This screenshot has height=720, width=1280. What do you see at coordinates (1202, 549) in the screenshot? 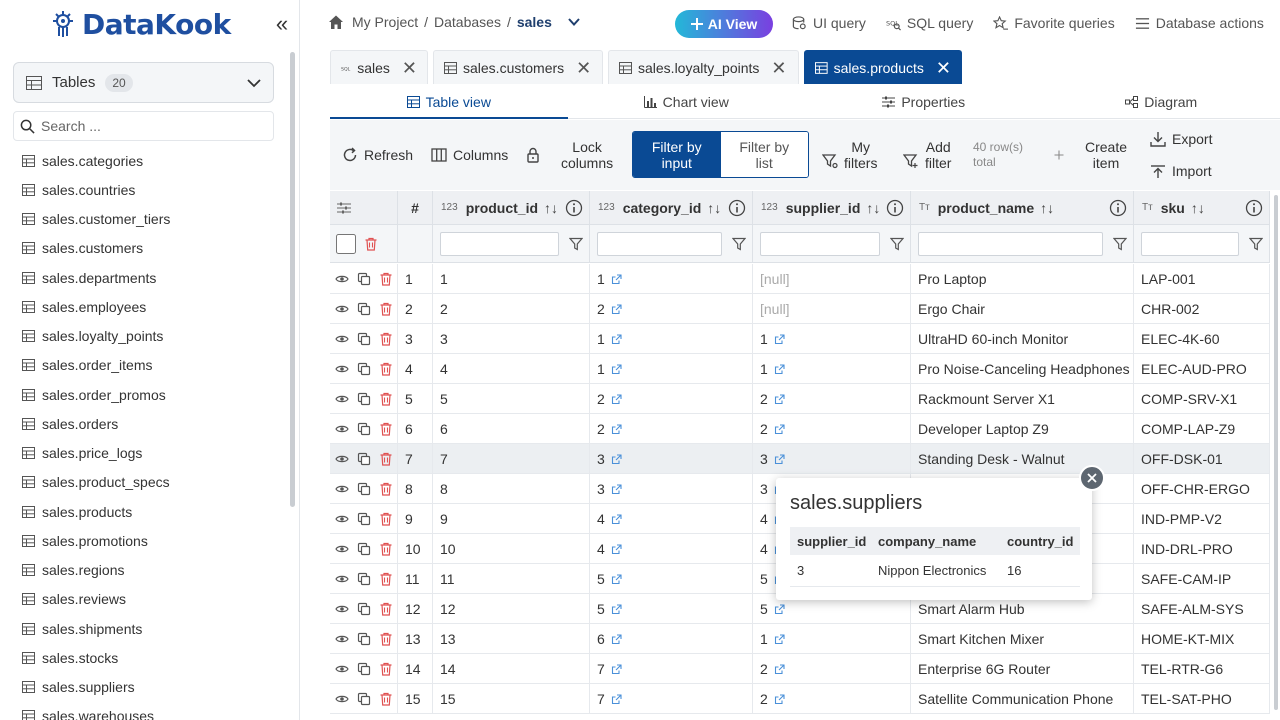
I see `cell-sku: IND-DRL-PRO` at bounding box center [1202, 549].